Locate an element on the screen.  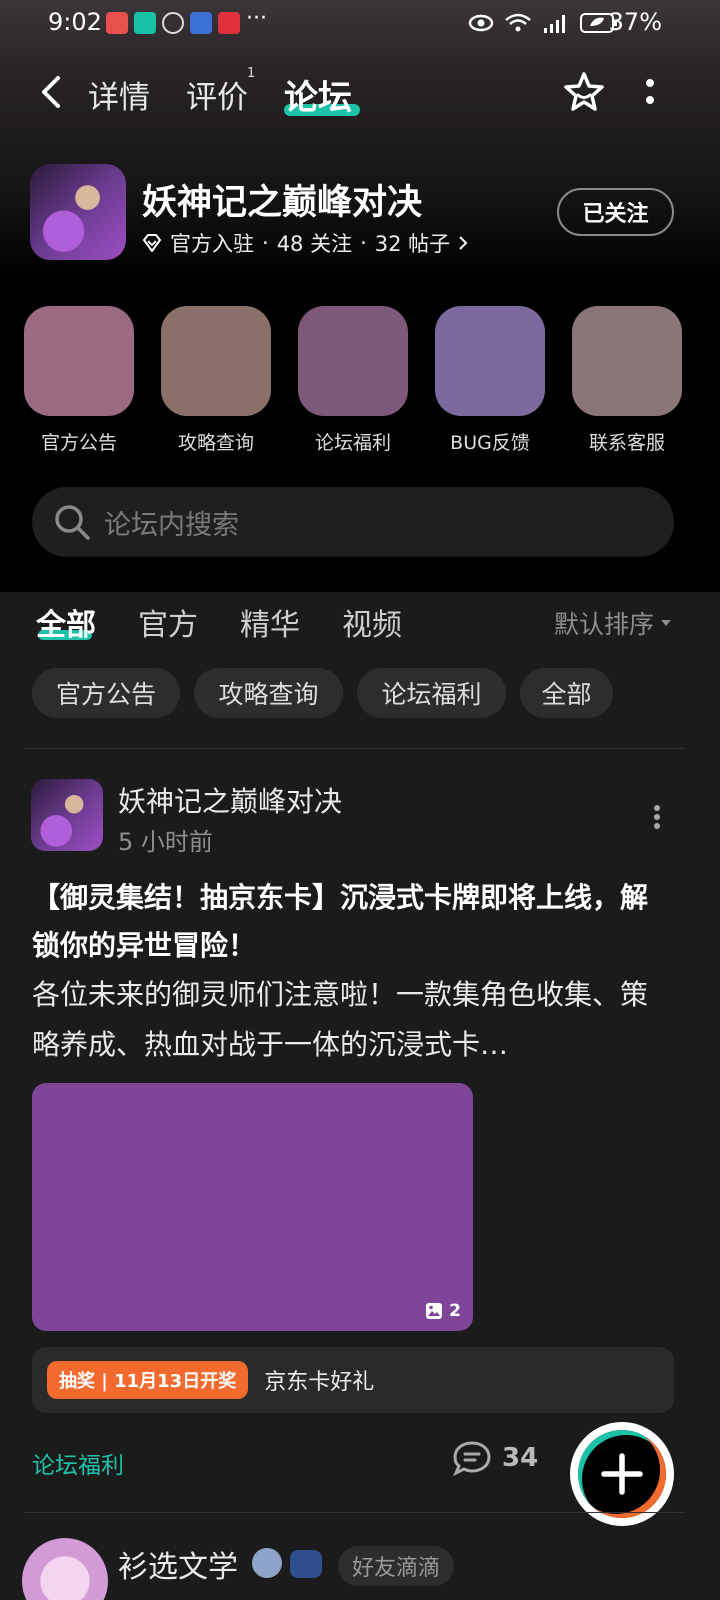
shortcut-label: BUG反馈 is located at coordinates (490, 443).